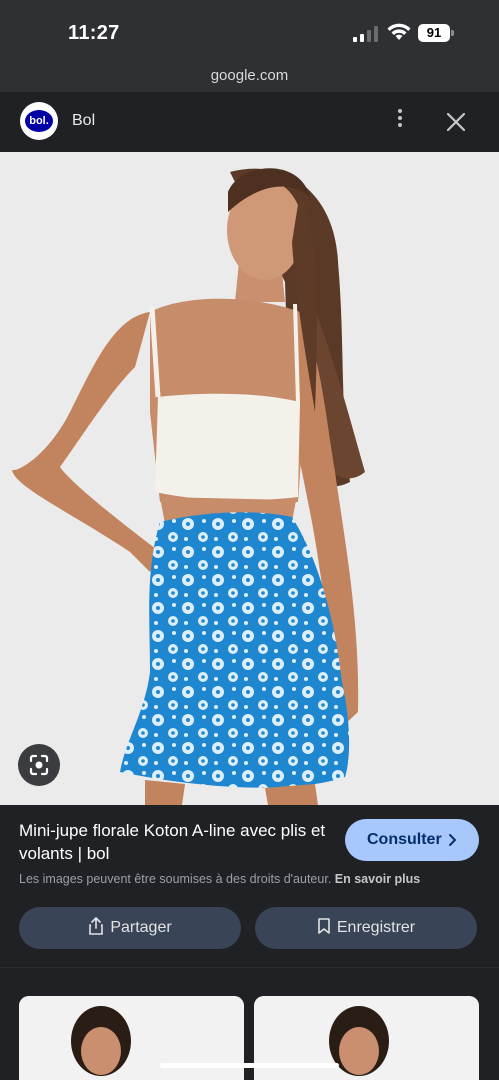 This screenshot has height=1080, width=499. What do you see at coordinates (404, 839) in the screenshot?
I see `consult-button-label: Consulter` at bounding box center [404, 839].